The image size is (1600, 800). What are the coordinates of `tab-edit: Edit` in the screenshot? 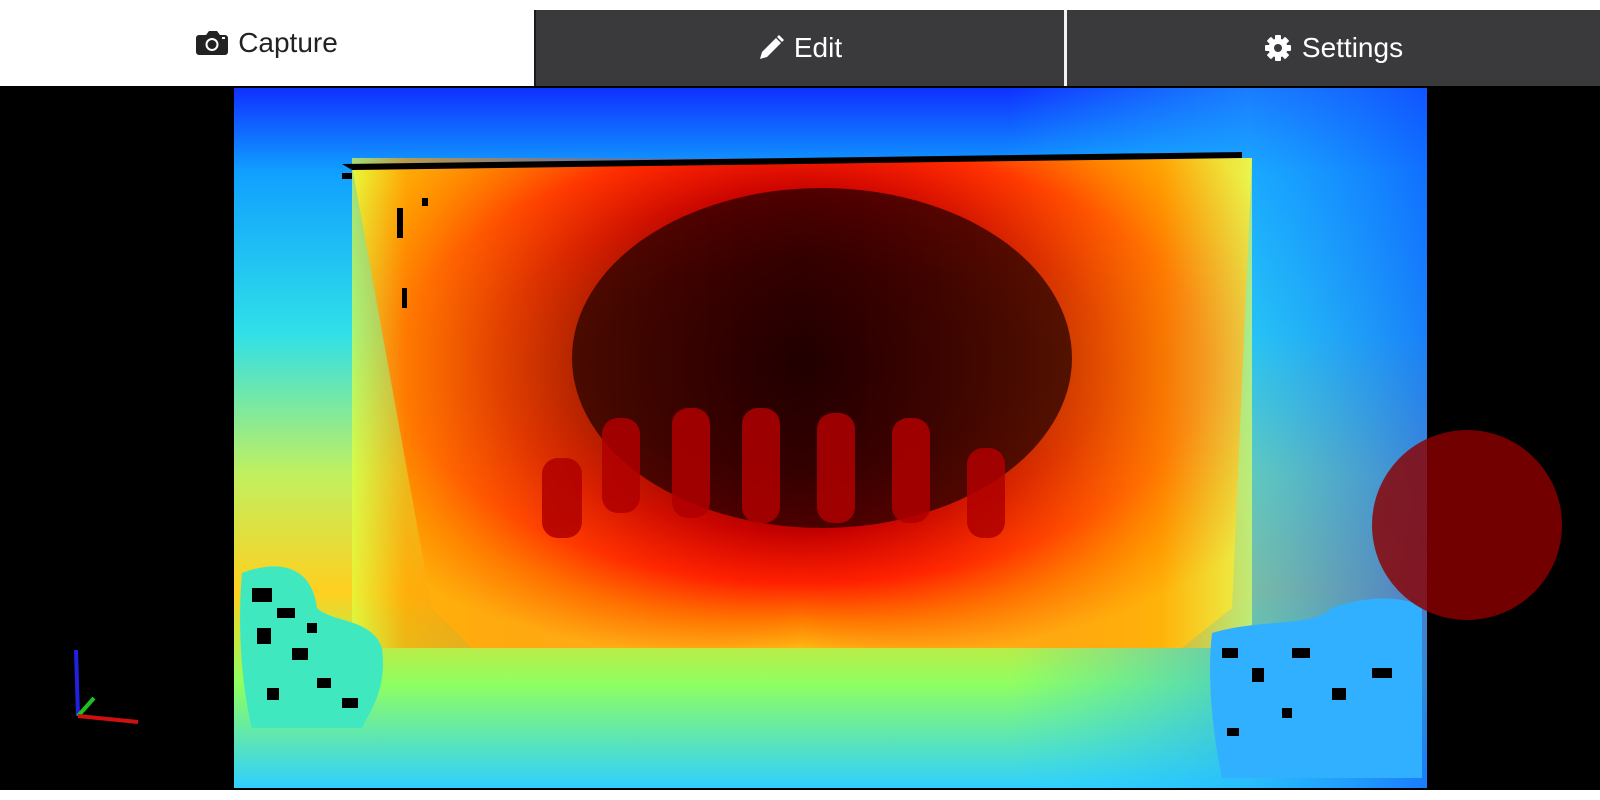 It's located at (799, 48).